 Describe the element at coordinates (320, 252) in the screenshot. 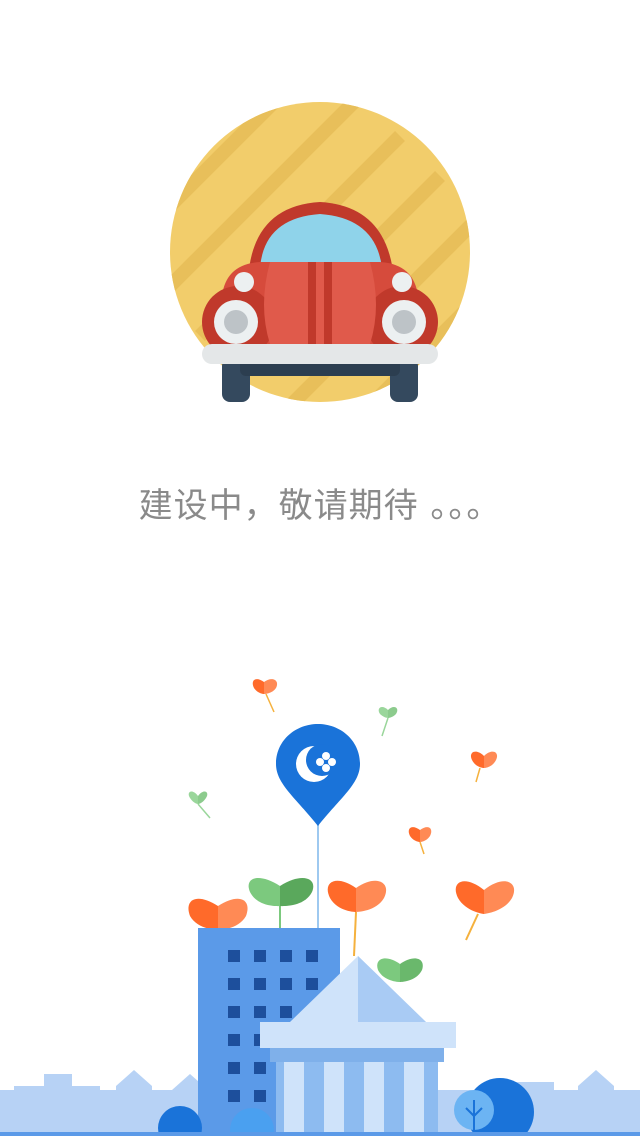

I see `red-car-icon` at that location.